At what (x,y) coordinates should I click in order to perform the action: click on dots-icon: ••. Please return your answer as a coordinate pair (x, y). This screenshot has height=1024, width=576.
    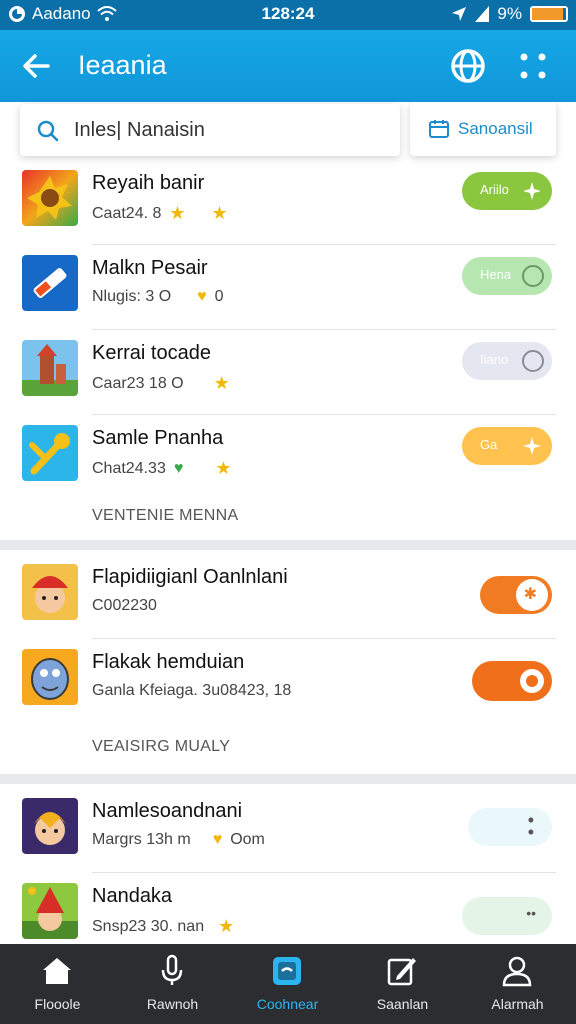
    Looking at the image, I should click on (531, 913).